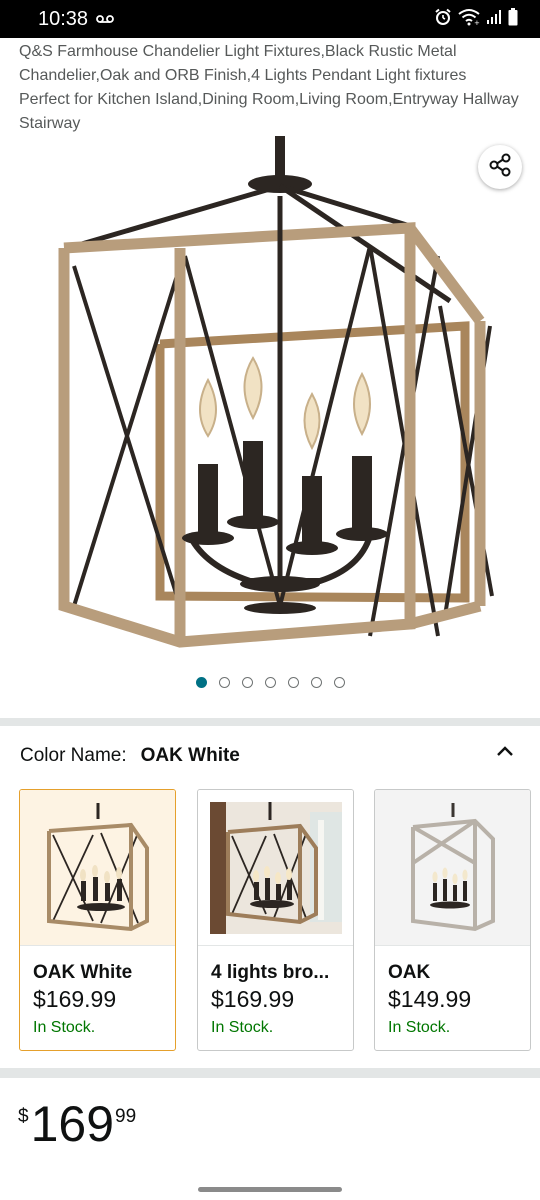 This screenshot has height=1200, width=540. I want to click on color-selector-header: Color Name: OAK White, so click(270, 756).